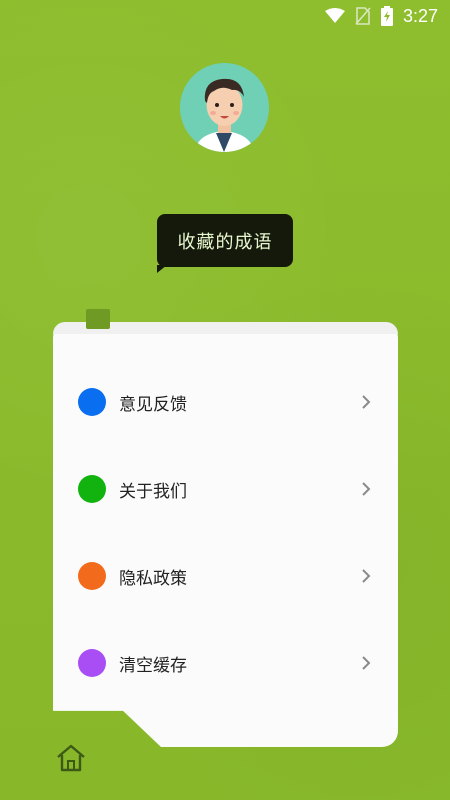  What do you see at coordinates (92, 663) in the screenshot?
I see `clear-cache-dot-icon` at bounding box center [92, 663].